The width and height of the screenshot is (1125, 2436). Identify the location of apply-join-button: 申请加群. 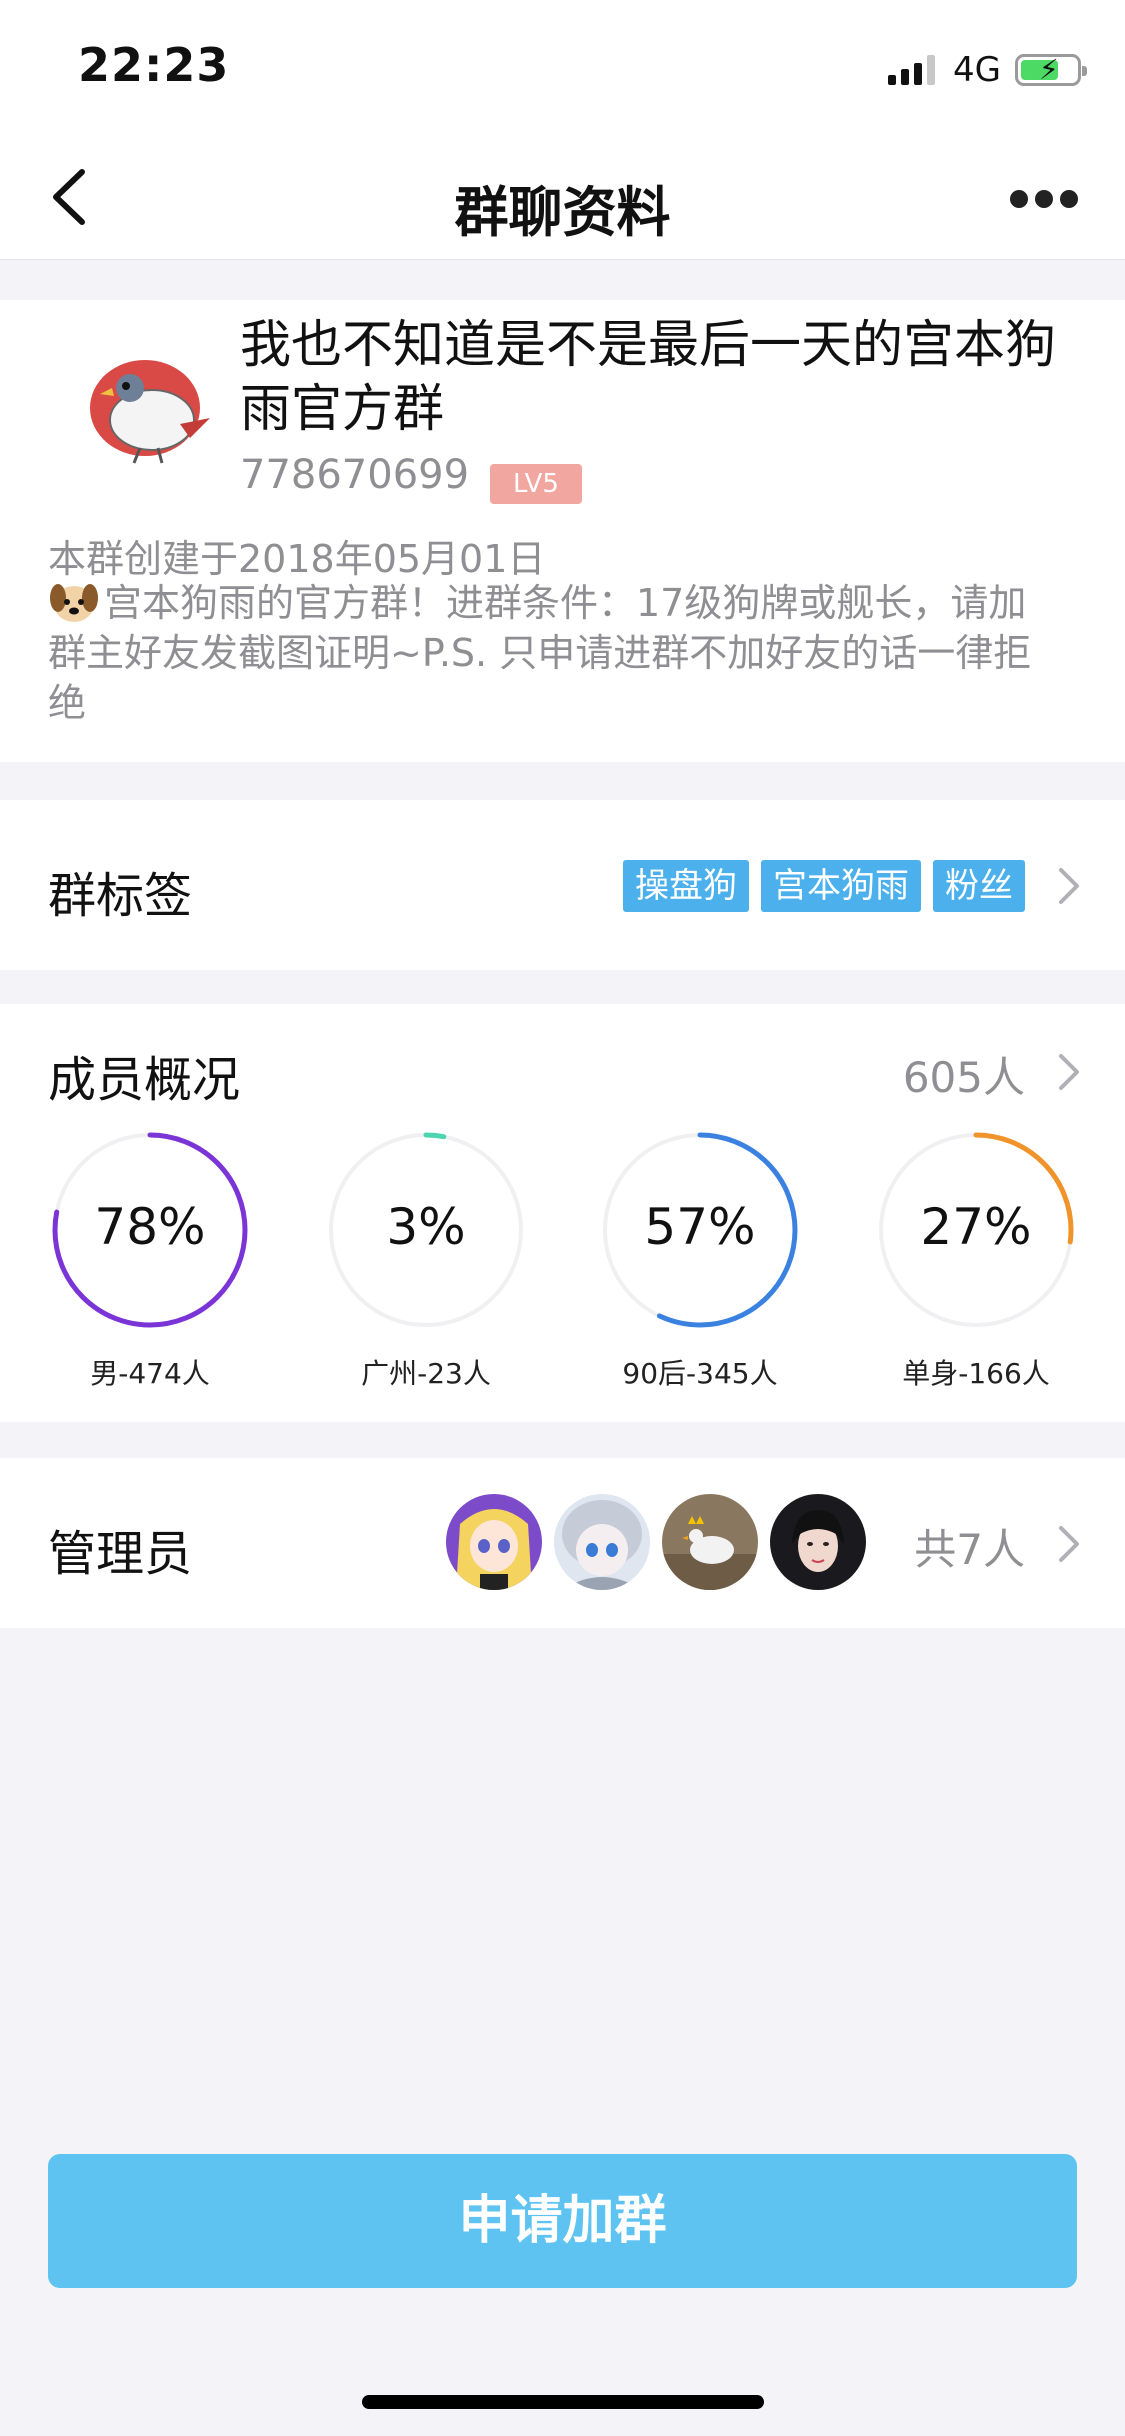
(562, 2221).